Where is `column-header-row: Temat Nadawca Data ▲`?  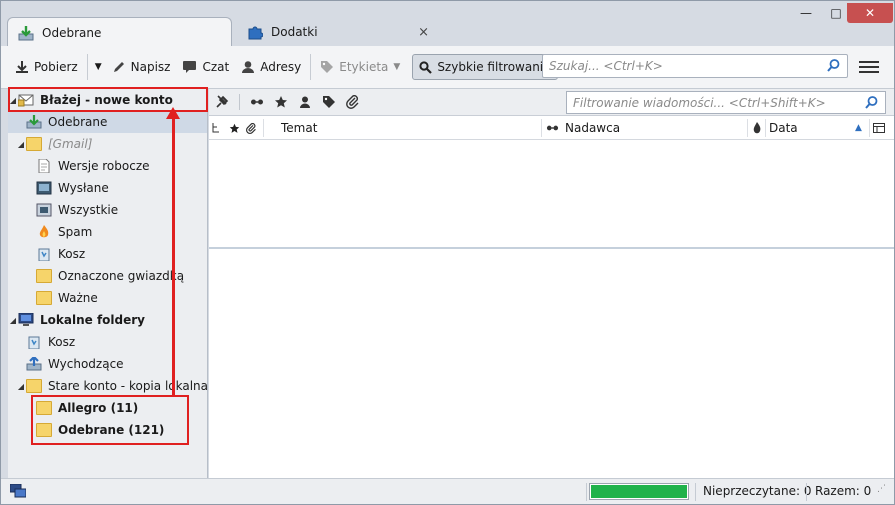 column-header-row: Temat Nadawca Data ▲ is located at coordinates (551, 128).